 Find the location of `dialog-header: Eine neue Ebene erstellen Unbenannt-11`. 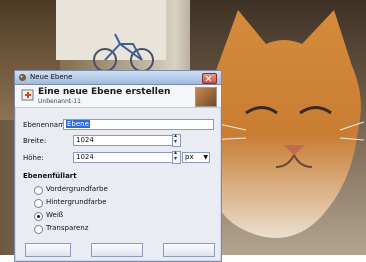

dialog-header: Eine neue Ebene erstellen Unbenannt-11 is located at coordinates (118, 96).